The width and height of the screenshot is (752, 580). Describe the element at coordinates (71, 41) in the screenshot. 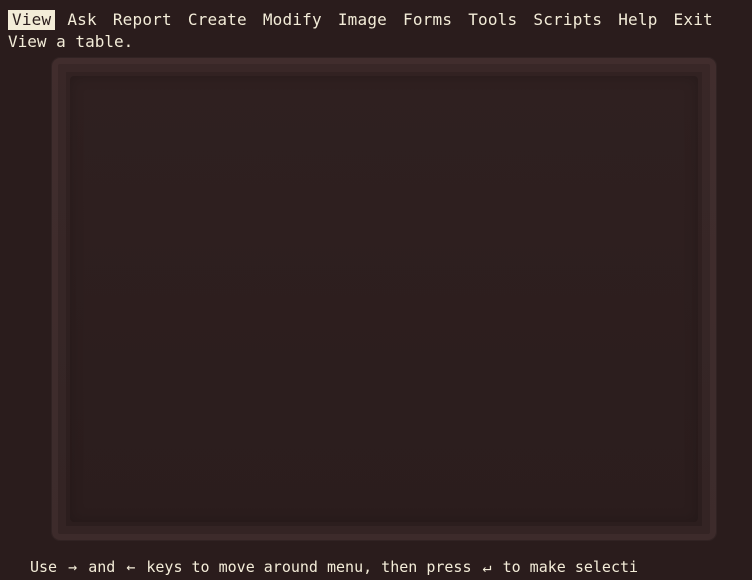

I see `menu-description: View a table.` at that location.